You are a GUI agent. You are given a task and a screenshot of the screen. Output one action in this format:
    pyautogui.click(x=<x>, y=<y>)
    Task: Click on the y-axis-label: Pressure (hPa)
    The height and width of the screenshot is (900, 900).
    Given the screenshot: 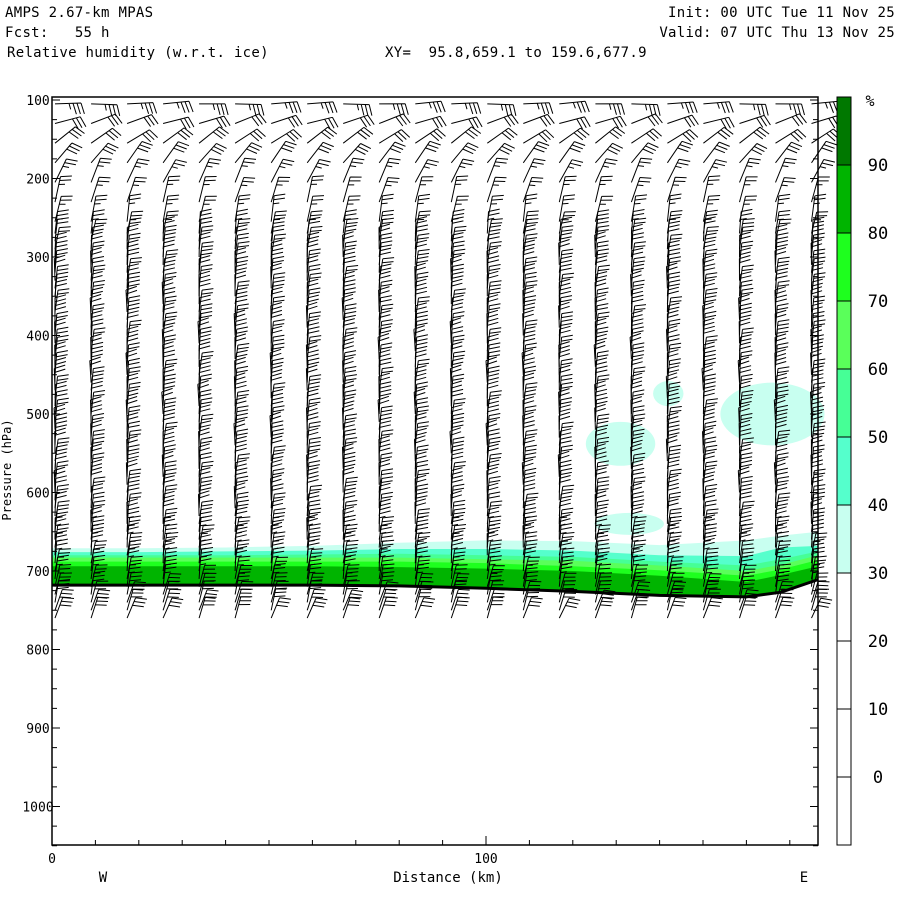 What is the action you would take?
    pyautogui.click(x=7, y=469)
    